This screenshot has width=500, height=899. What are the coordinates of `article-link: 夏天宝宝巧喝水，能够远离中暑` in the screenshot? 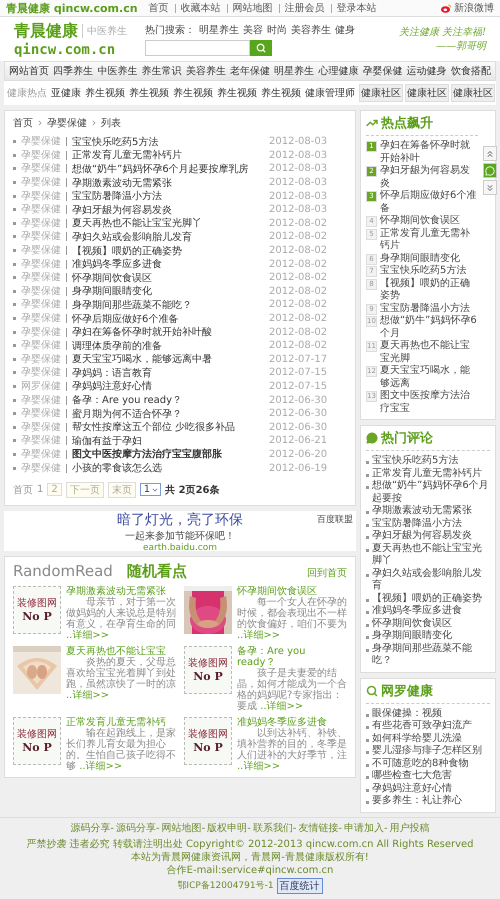 It's located at (168, 359).